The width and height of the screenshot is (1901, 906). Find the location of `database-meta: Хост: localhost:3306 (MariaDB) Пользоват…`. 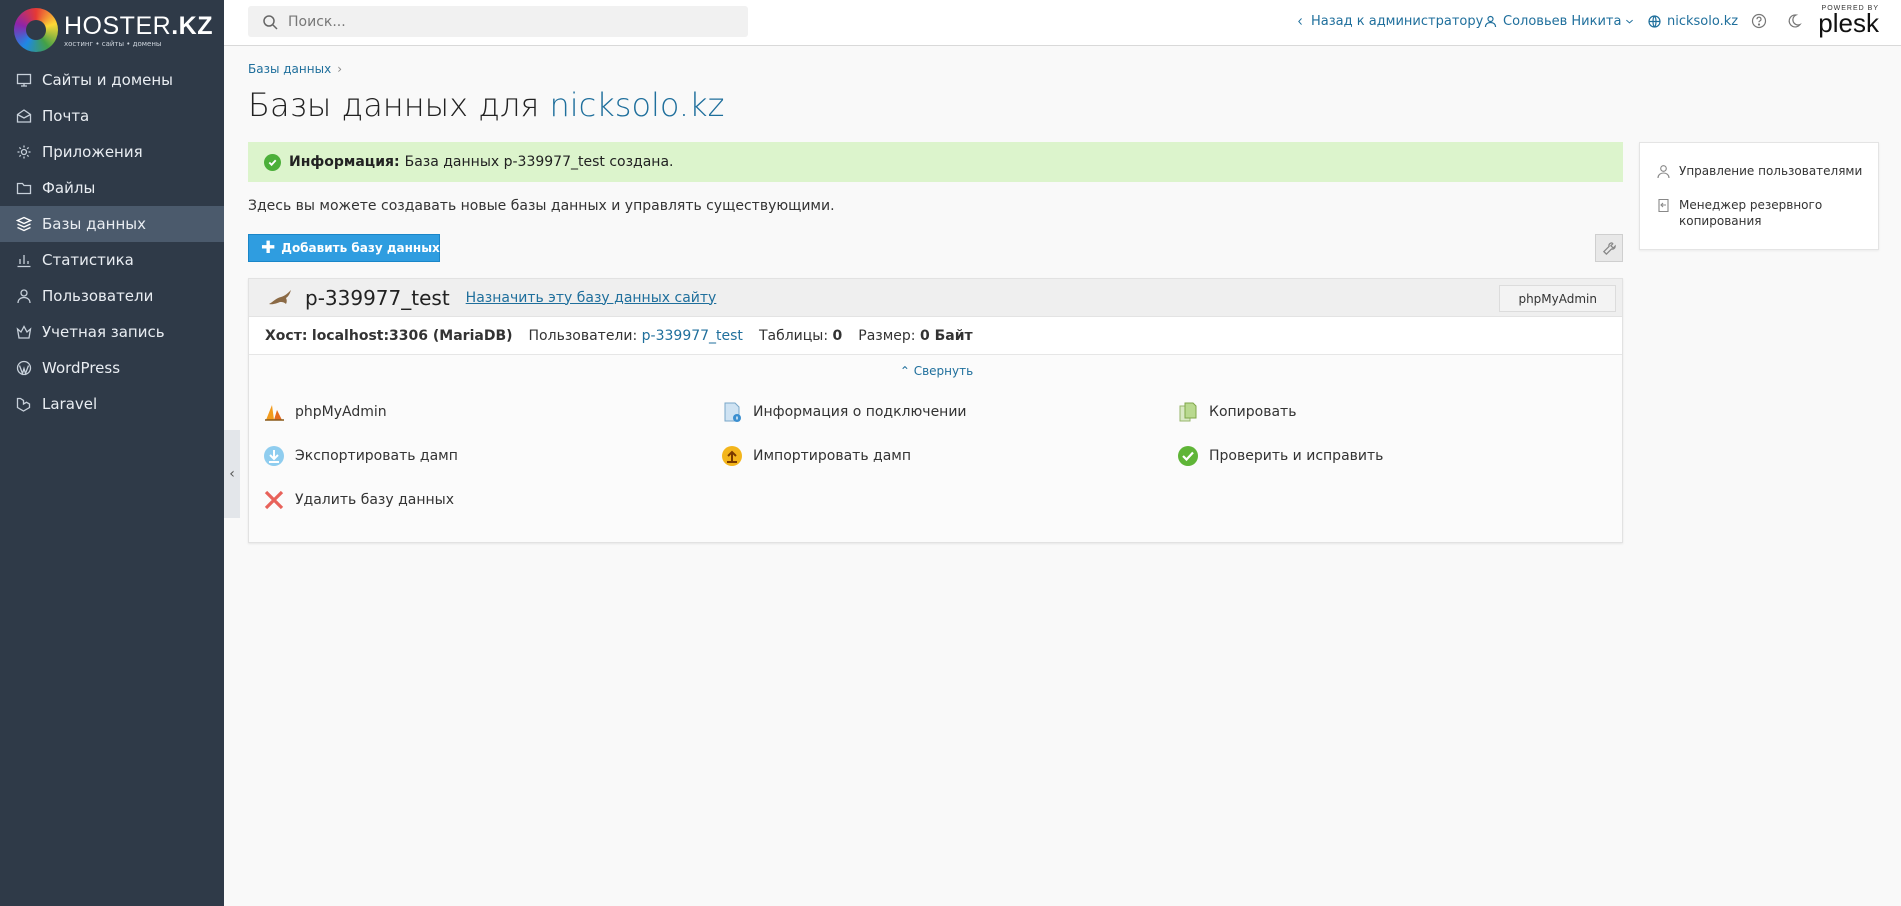

database-meta: Хост: localhost:3306 (MariaDB) Пользоват… is located at coordinates (935, 336).